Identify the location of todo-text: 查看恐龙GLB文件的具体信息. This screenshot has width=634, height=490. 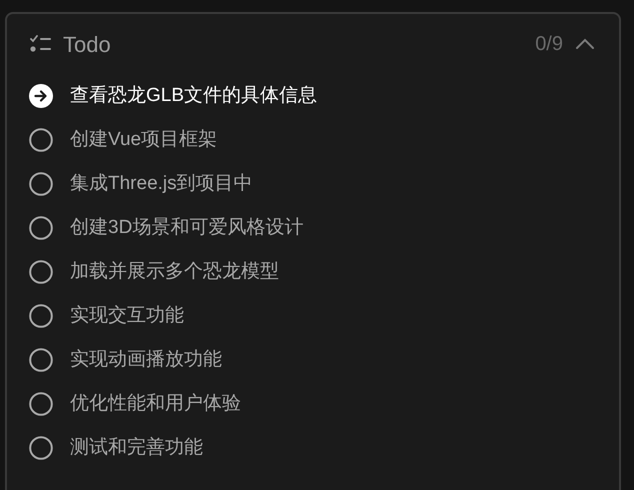
(194, 96).